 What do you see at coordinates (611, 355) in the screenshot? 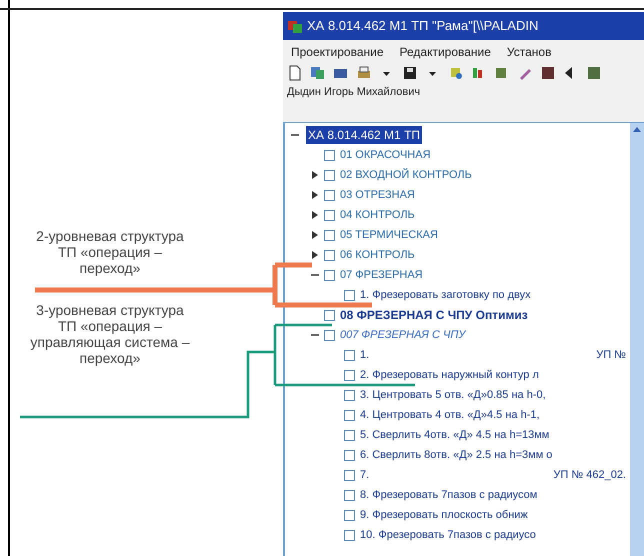
I see `program-number: УП №` at bounding box center [611, 355].